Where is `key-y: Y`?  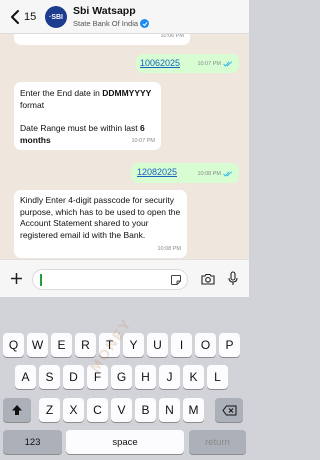 key-y: Y is located at coordinates (133, 345).